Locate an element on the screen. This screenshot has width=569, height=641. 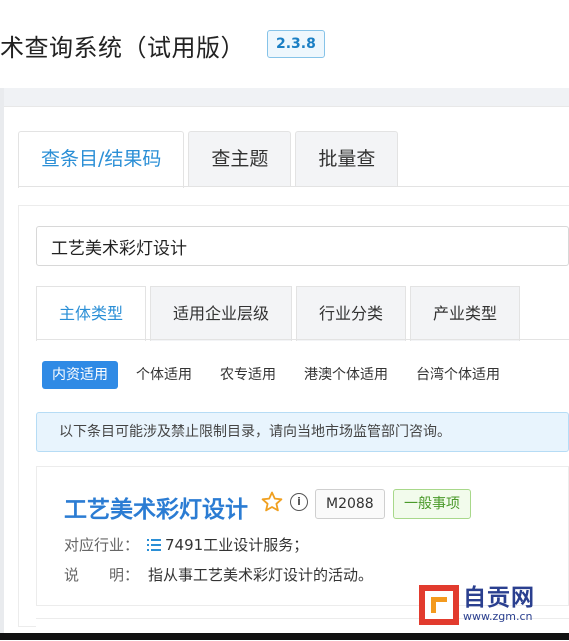
pill-individual: 个体适用 is located at coordinates (164, 375).